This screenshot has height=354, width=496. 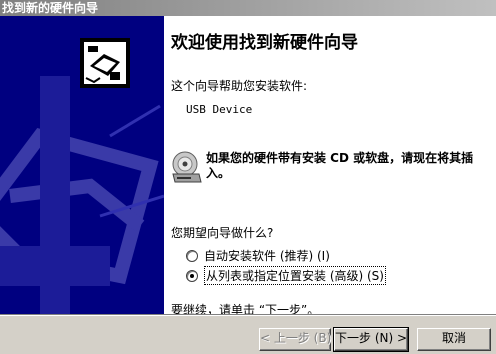 I want to click on window-title: 找到新的硬件向导, so click(x=50, y=8).